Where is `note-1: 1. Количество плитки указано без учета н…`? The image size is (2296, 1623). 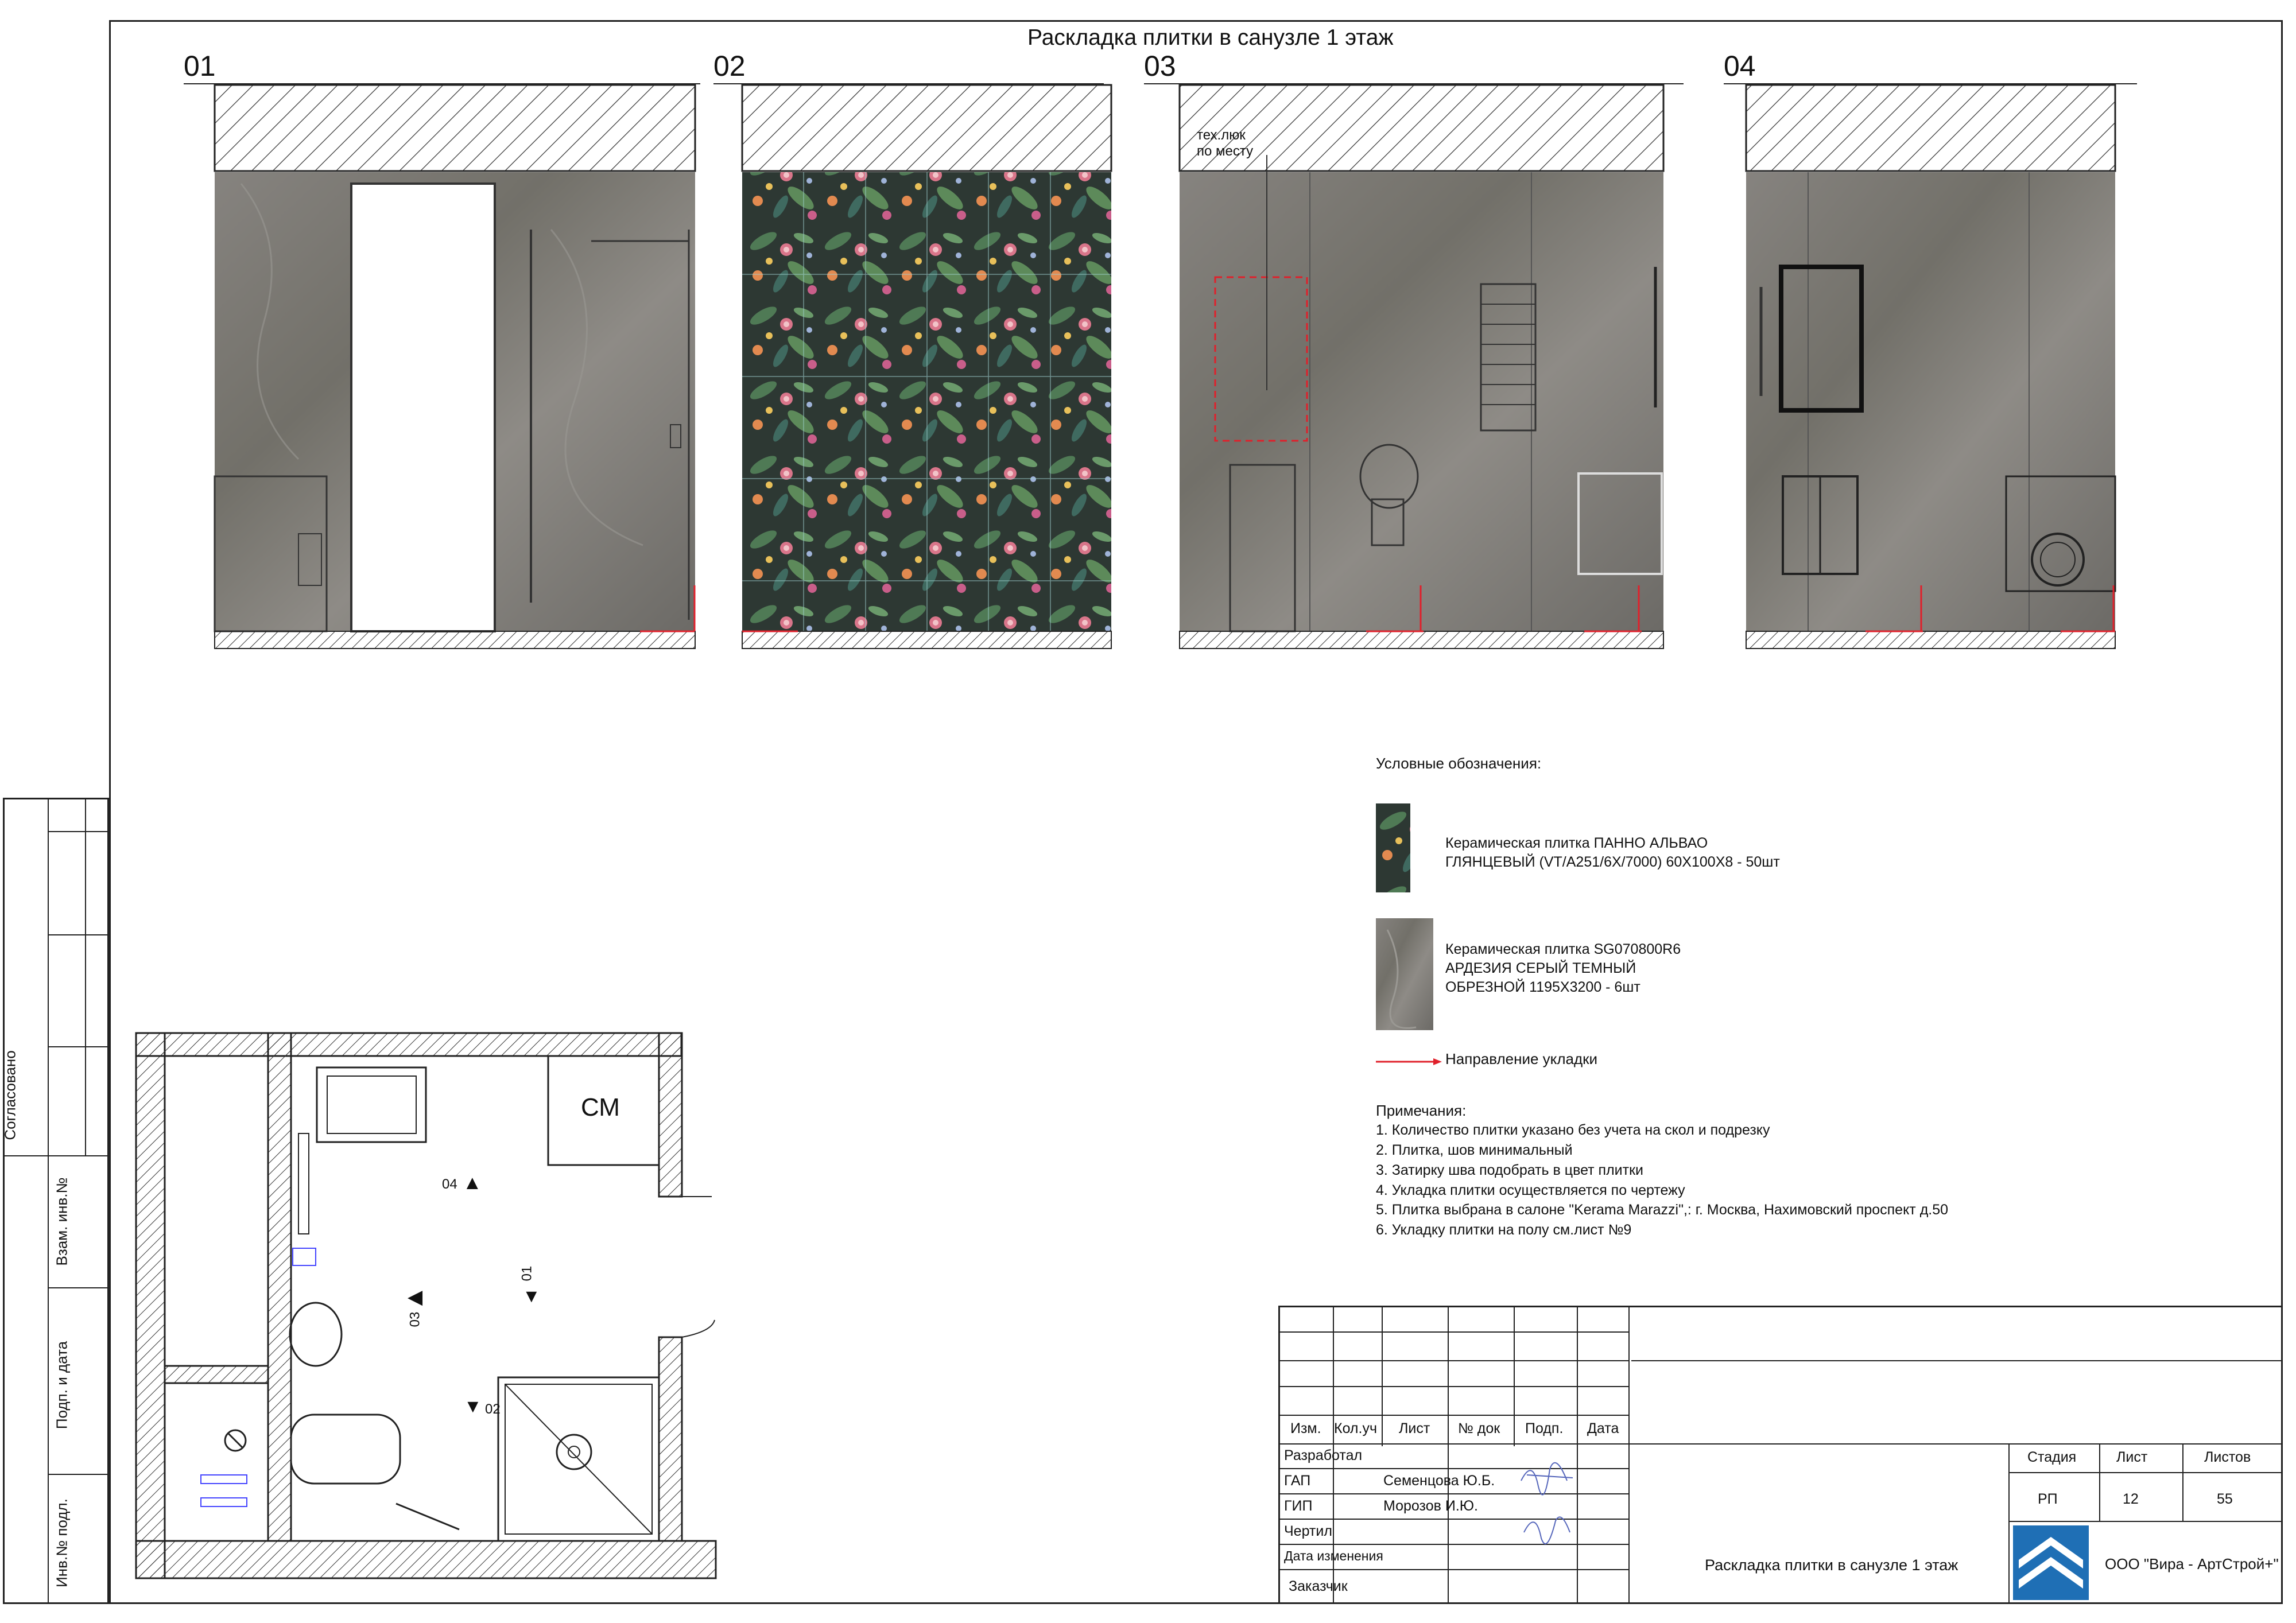 note-1: 1. Количество плитки указано без учета н… is located at coordinates (1573, 1130).